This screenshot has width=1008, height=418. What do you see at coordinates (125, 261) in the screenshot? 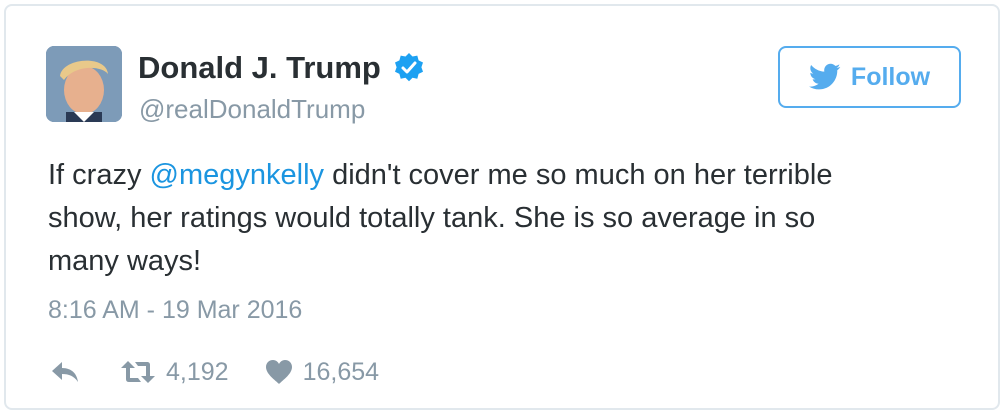
I see `tweet-text-line-3: many ways!` at bounding box center [125, 261].